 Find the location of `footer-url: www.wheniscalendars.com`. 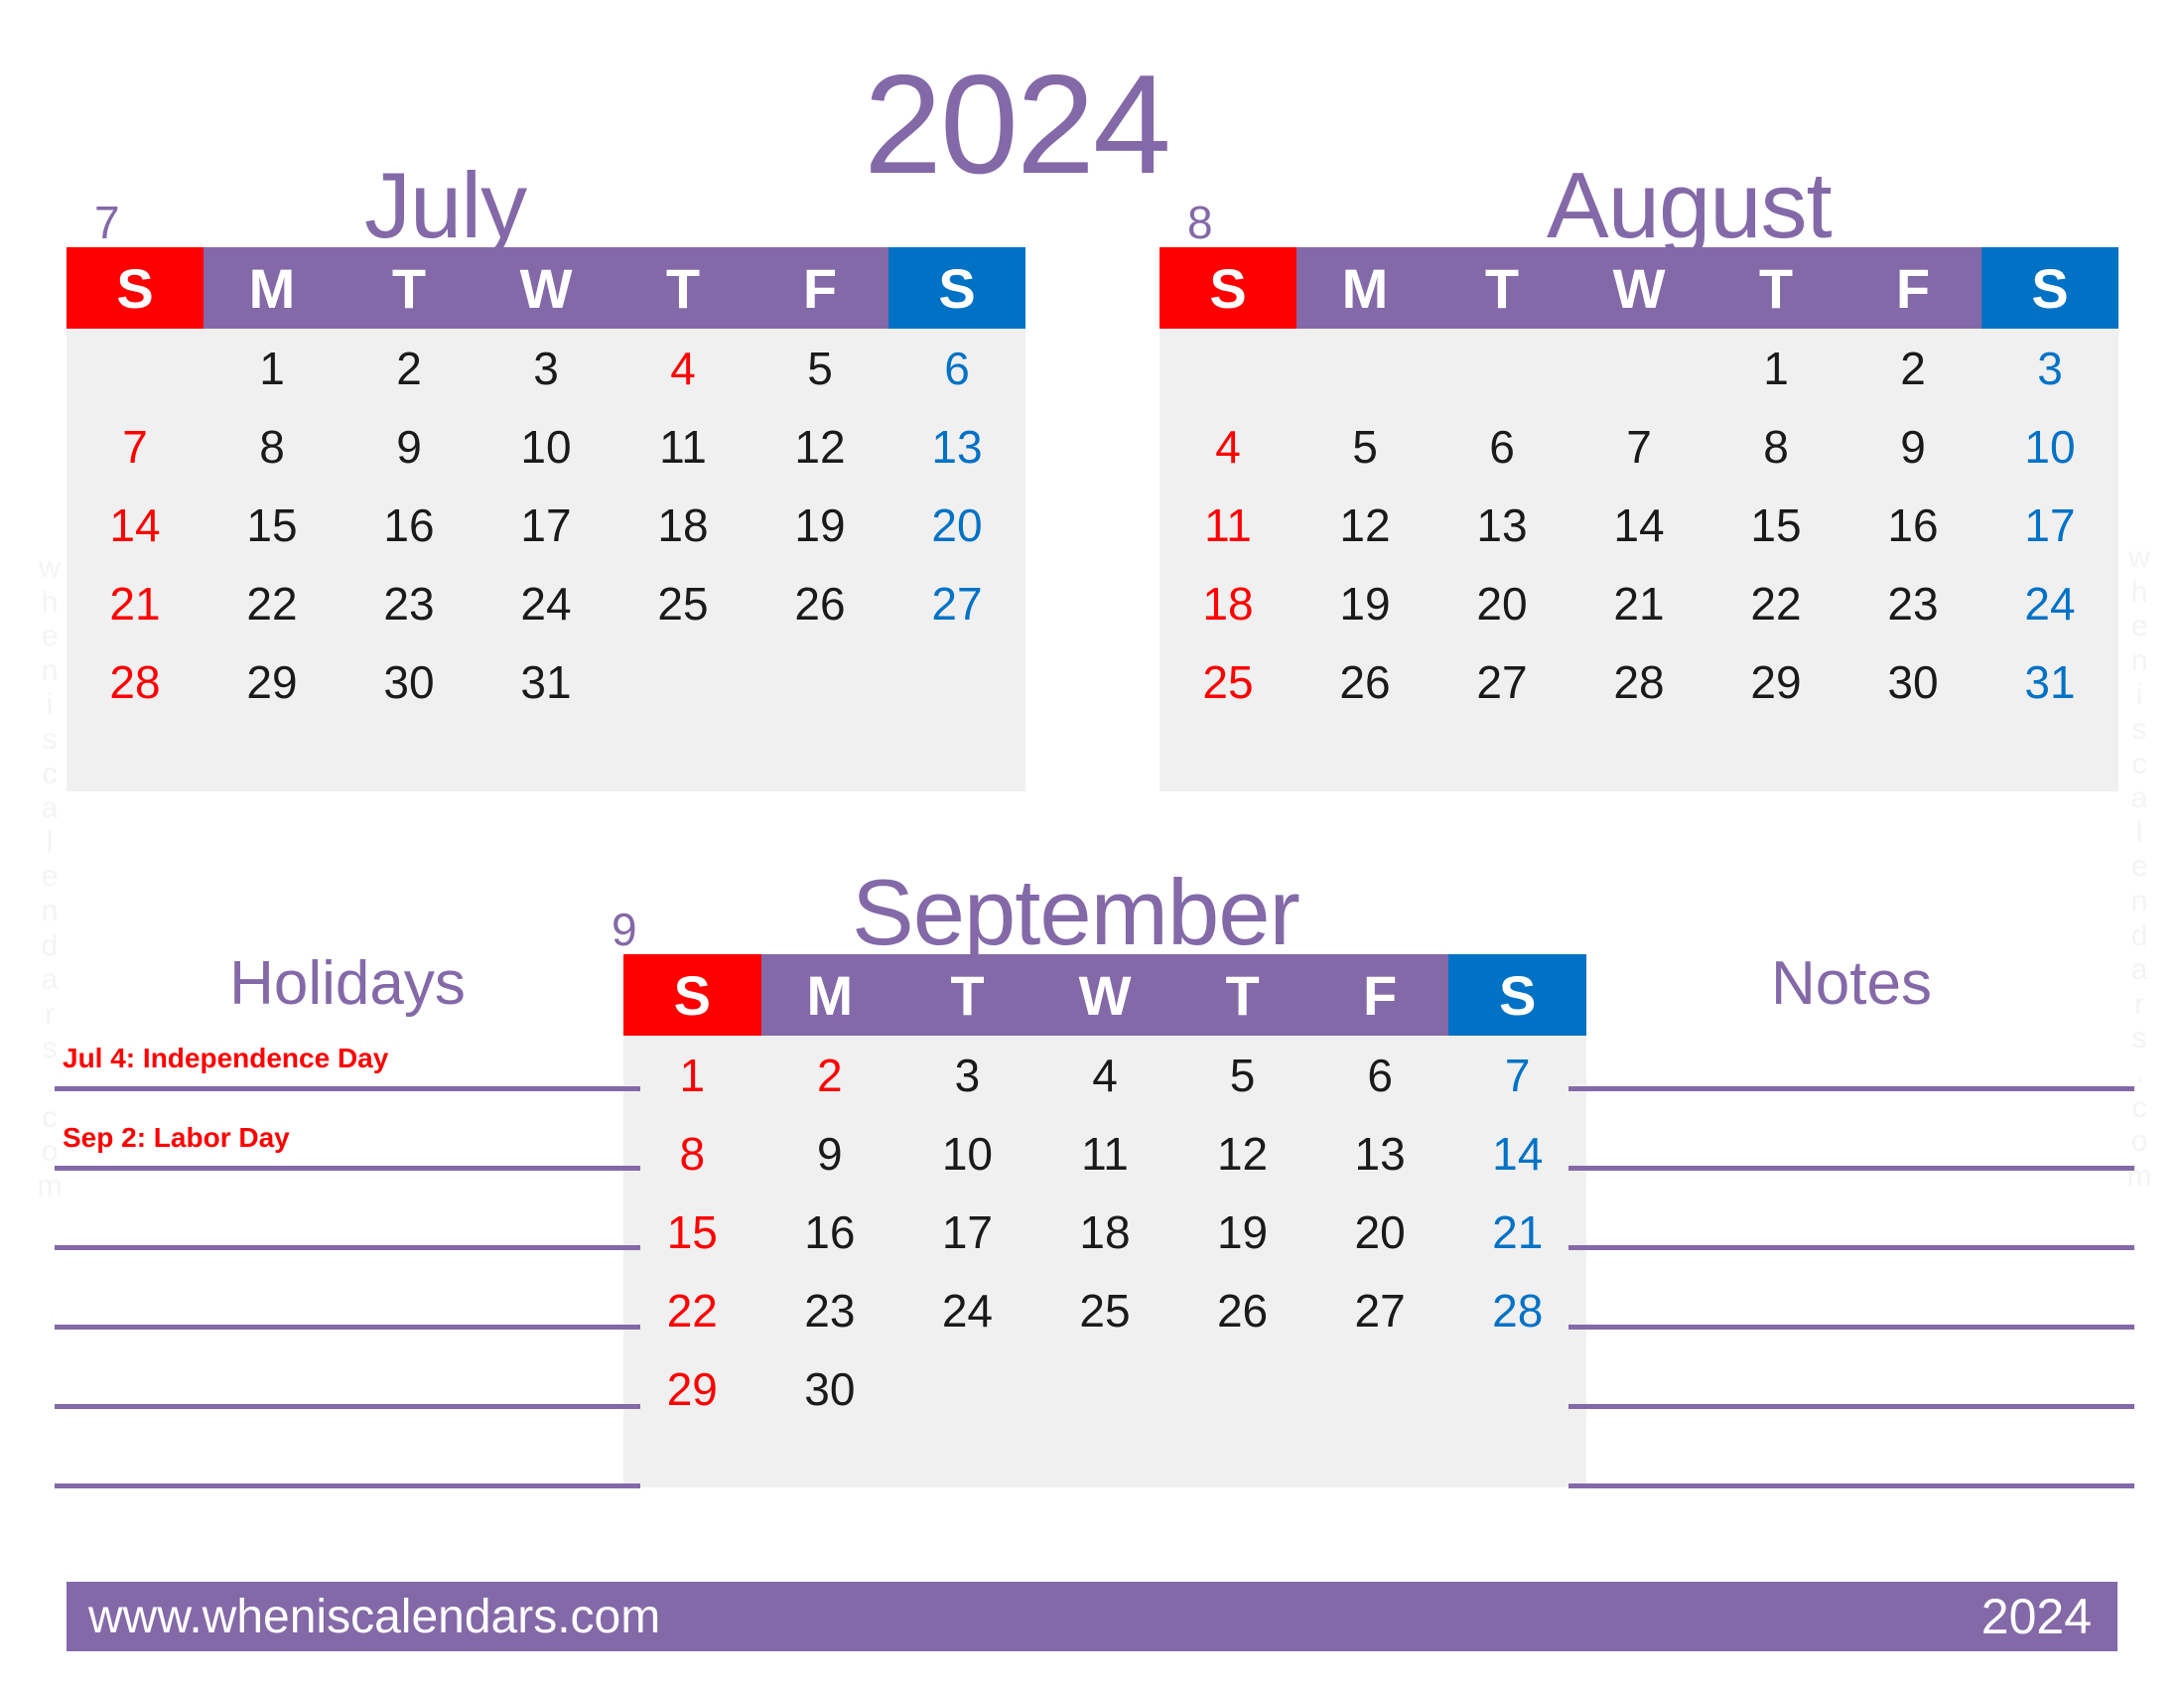

footer-url: www.wheniscalendars.com is located at coordinates (363, 1617).